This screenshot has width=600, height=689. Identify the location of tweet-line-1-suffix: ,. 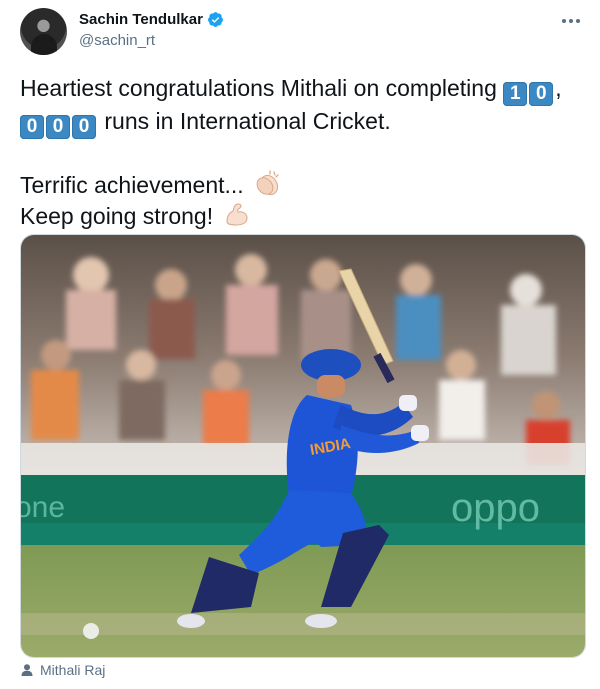
(558, 88).